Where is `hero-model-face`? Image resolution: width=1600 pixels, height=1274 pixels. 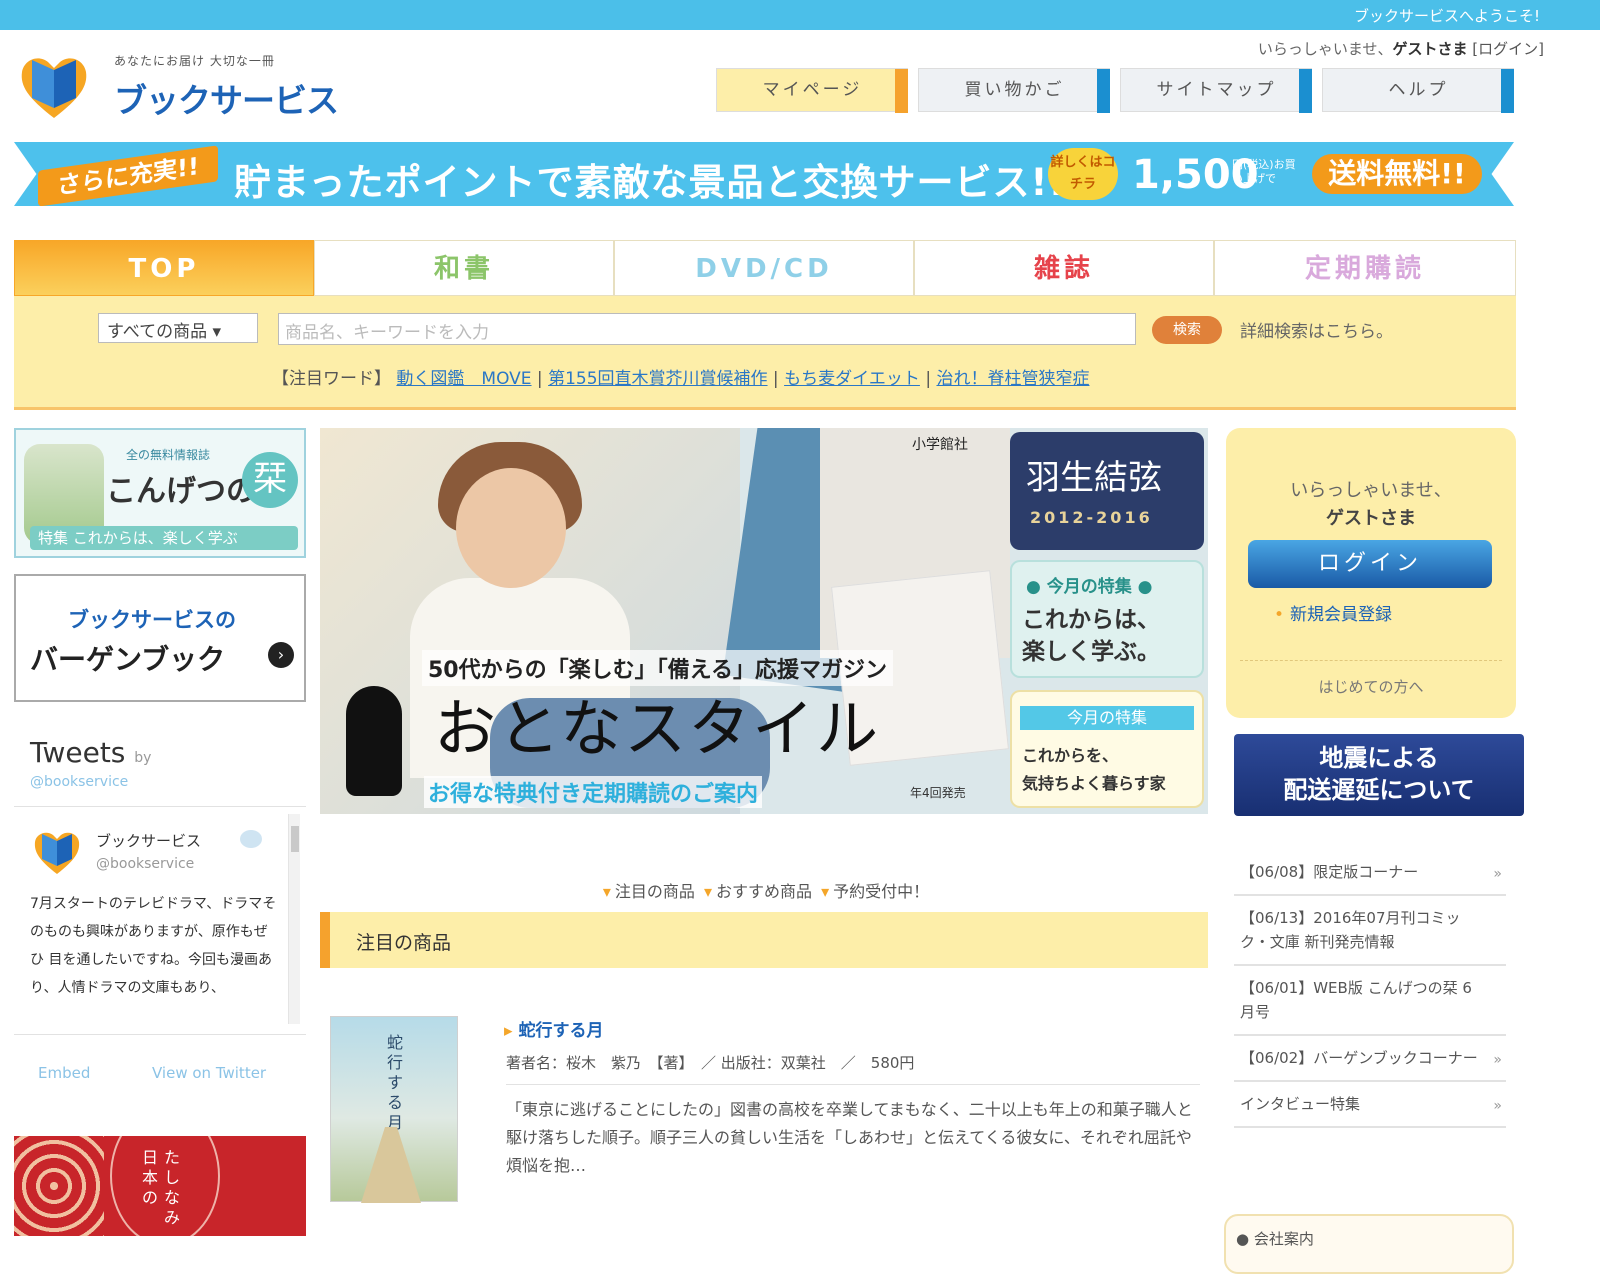 hero-model-face is located at coordinates (511, 528).